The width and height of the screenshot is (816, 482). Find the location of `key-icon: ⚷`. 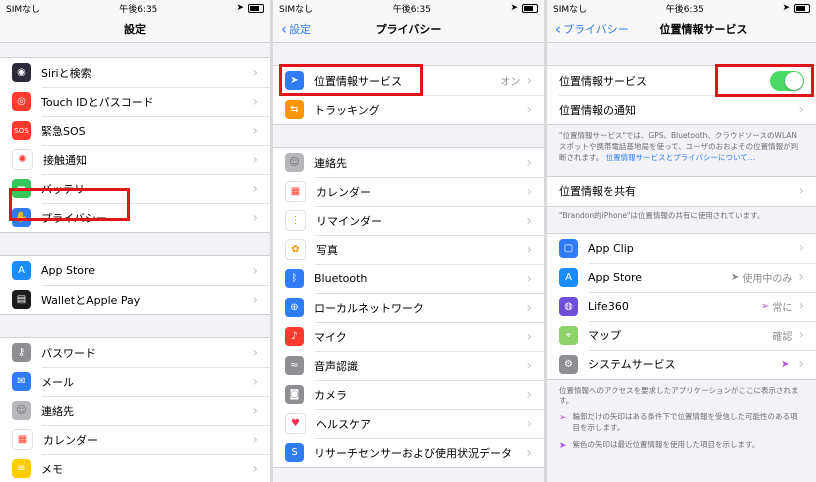

key-icon: ⚷ is located at coordinates (21, 352).